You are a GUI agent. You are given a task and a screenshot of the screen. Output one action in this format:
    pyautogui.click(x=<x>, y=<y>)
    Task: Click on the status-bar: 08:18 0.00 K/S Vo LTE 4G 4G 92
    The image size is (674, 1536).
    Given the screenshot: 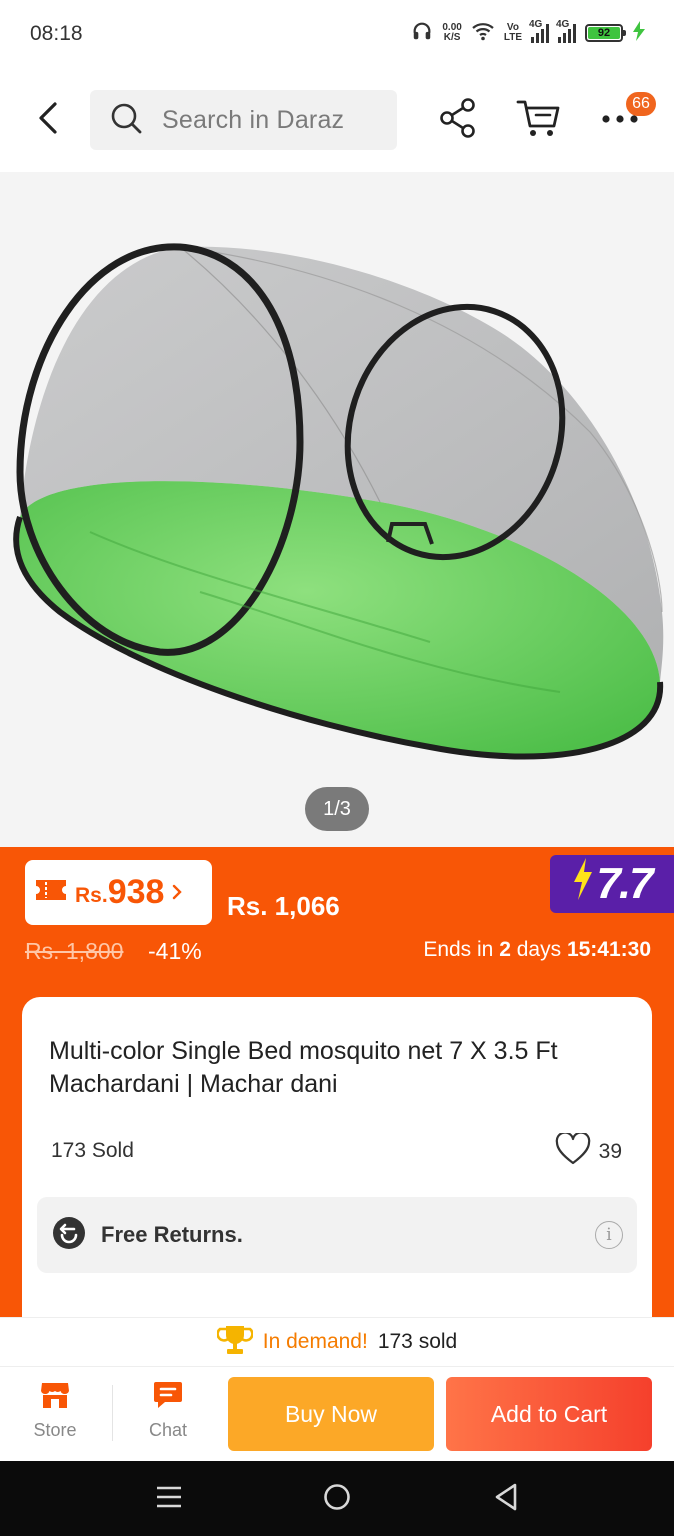 What is the action you would take?
    pyautogui.click(x=337, y=34)
    